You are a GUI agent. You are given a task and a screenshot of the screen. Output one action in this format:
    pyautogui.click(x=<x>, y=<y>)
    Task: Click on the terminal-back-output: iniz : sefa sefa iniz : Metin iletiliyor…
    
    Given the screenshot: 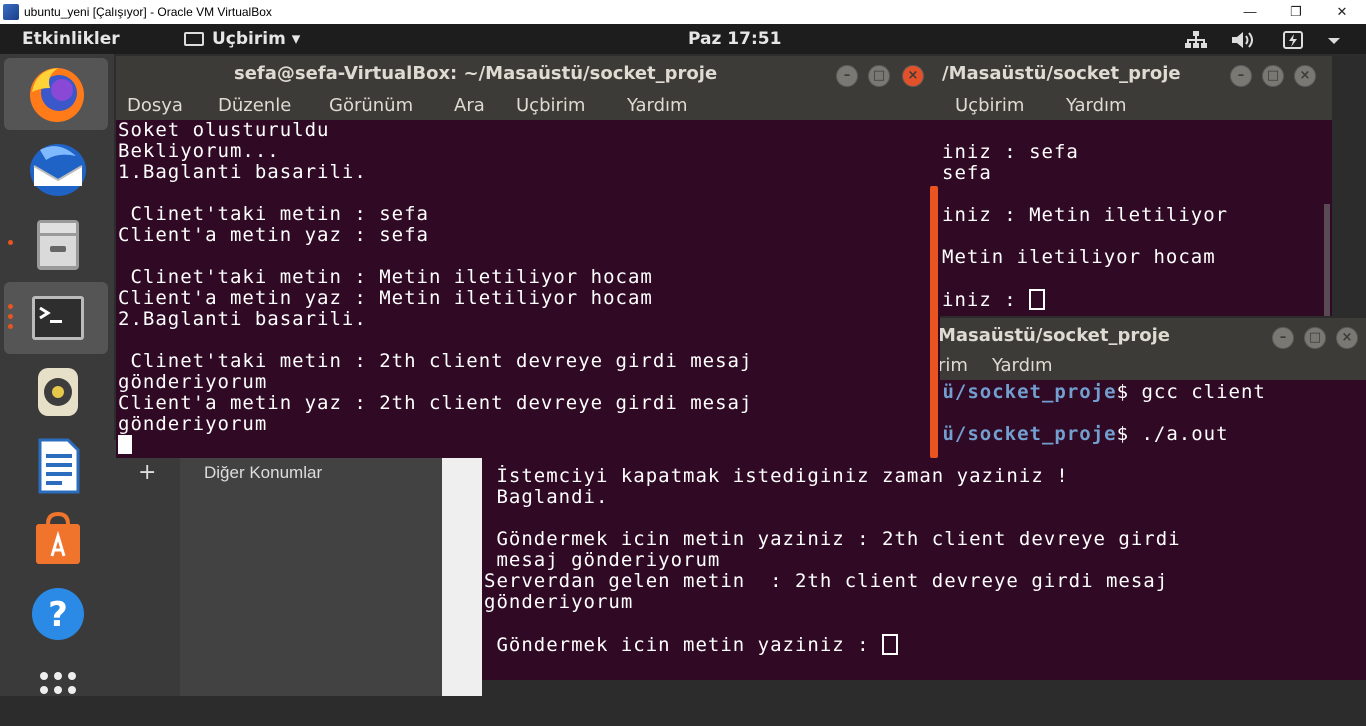 What is the action you would take?
    pyautogui.click(x=1085, y=226)
    